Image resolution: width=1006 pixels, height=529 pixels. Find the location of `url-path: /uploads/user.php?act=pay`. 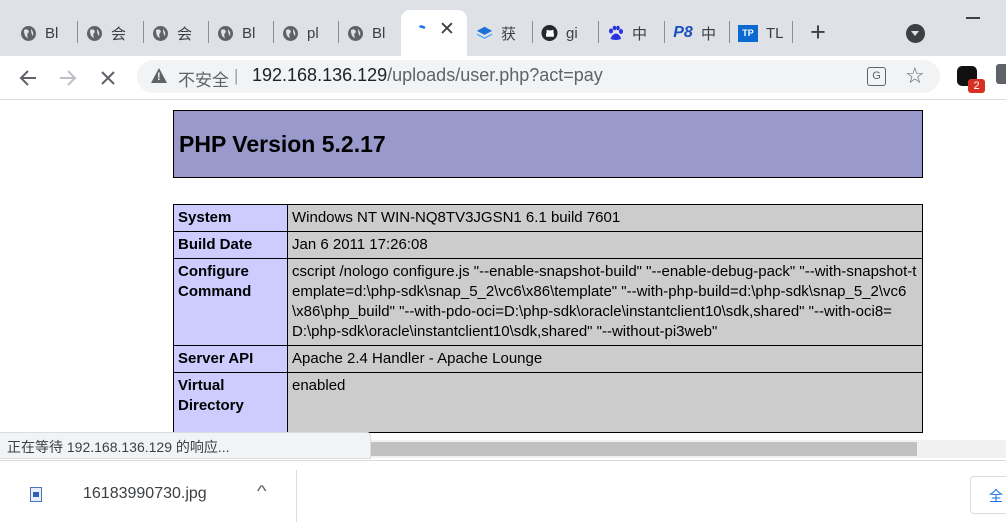

url-path: /uploads/user.php?act=pay is located at coordinates (495, 75).